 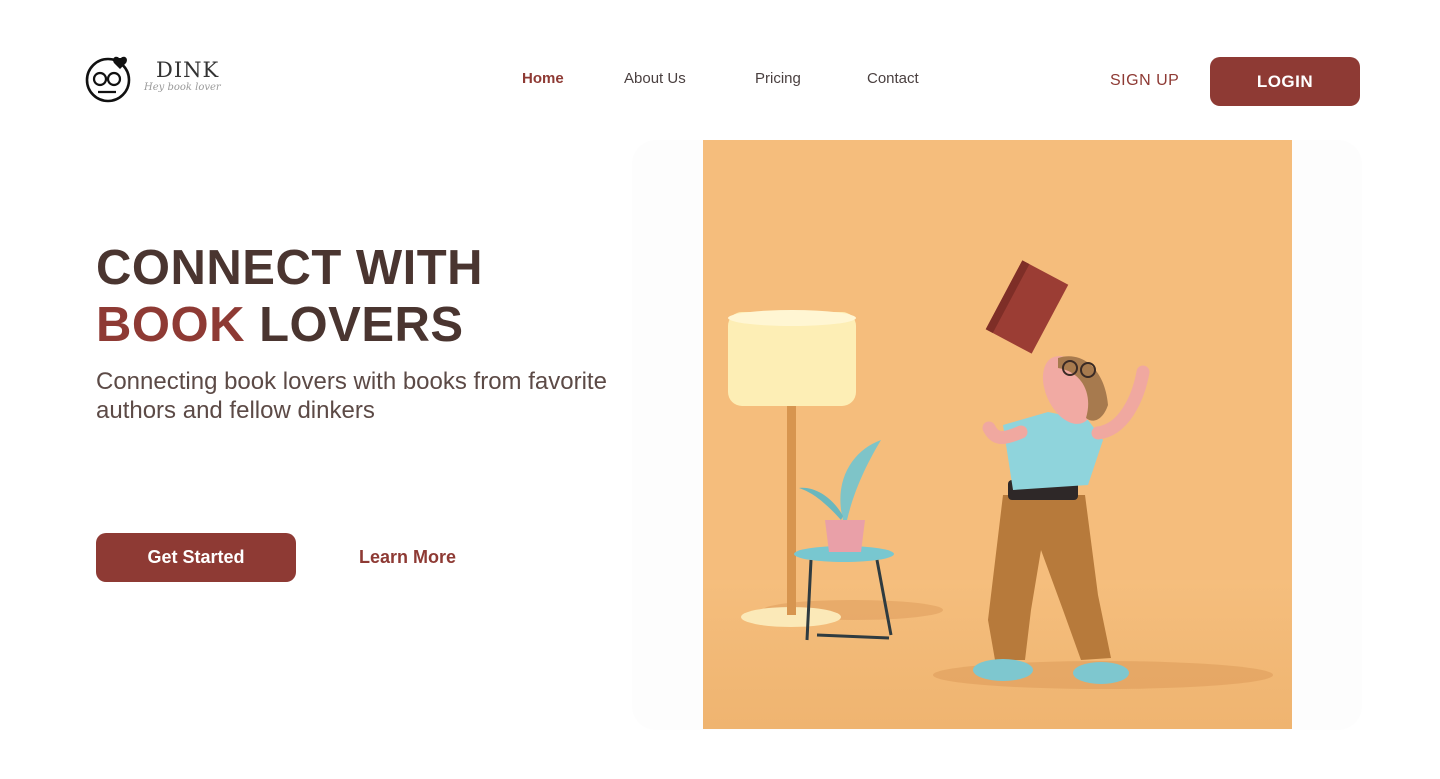 What do you see at coordinates (354, 325) in the screenshot?
I see `headline-rest: LOVERS` at bounding box center [354, 325].